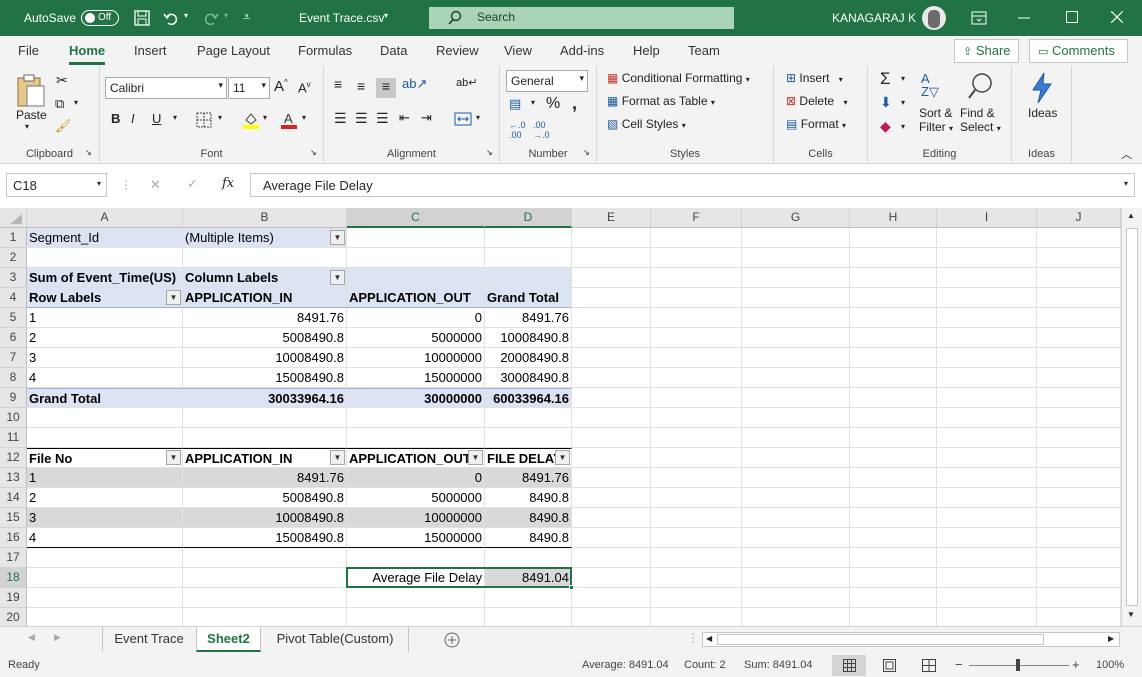  What do you see at coordinates (796, 578) in the screenshot?
I see `cell-g18` at bounding box center [796, 578].